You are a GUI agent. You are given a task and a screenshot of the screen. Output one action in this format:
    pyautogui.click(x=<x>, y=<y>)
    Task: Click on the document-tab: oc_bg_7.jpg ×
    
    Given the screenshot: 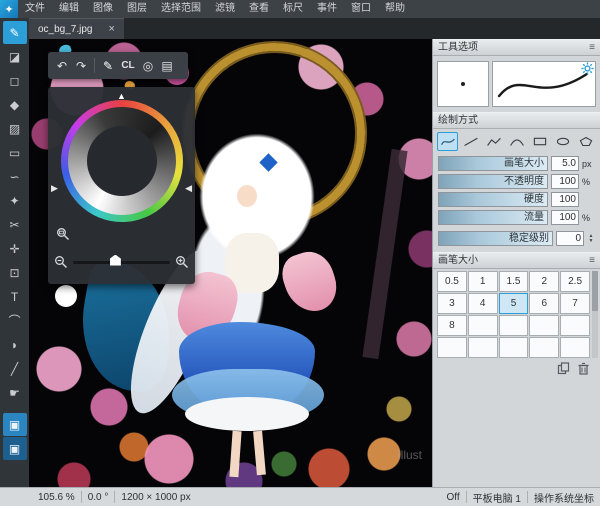 What is the action you would take?
    pyautogui.click(x=76, y=28)
    